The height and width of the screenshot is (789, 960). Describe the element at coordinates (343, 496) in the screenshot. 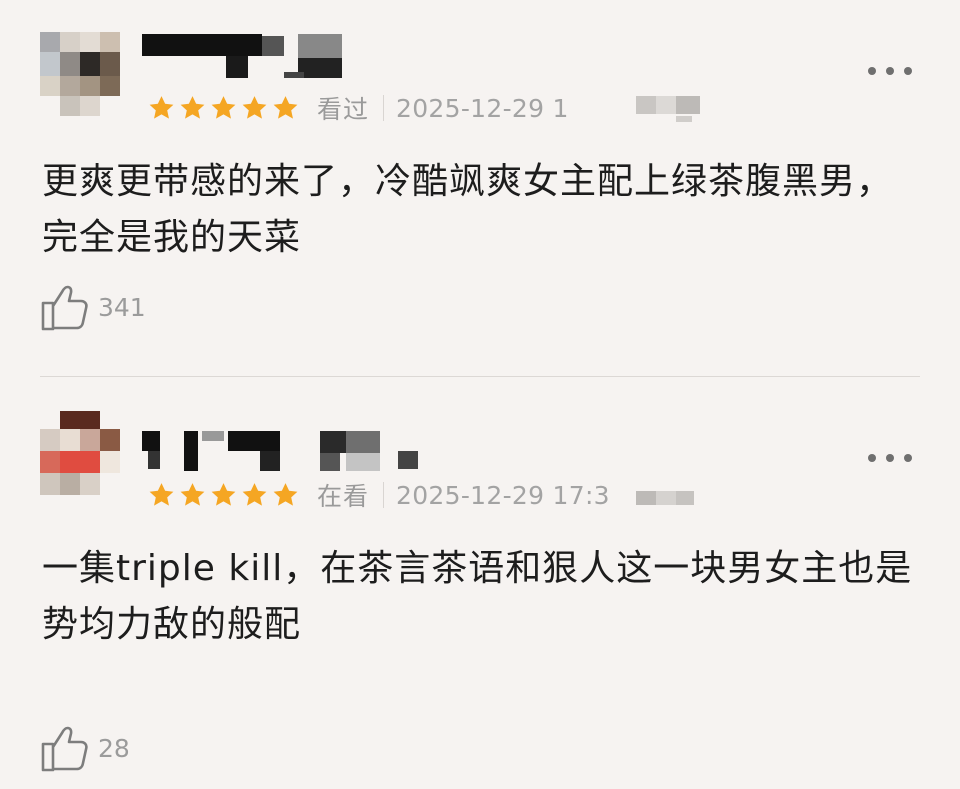

I see `watch-status: 在看` at that location.